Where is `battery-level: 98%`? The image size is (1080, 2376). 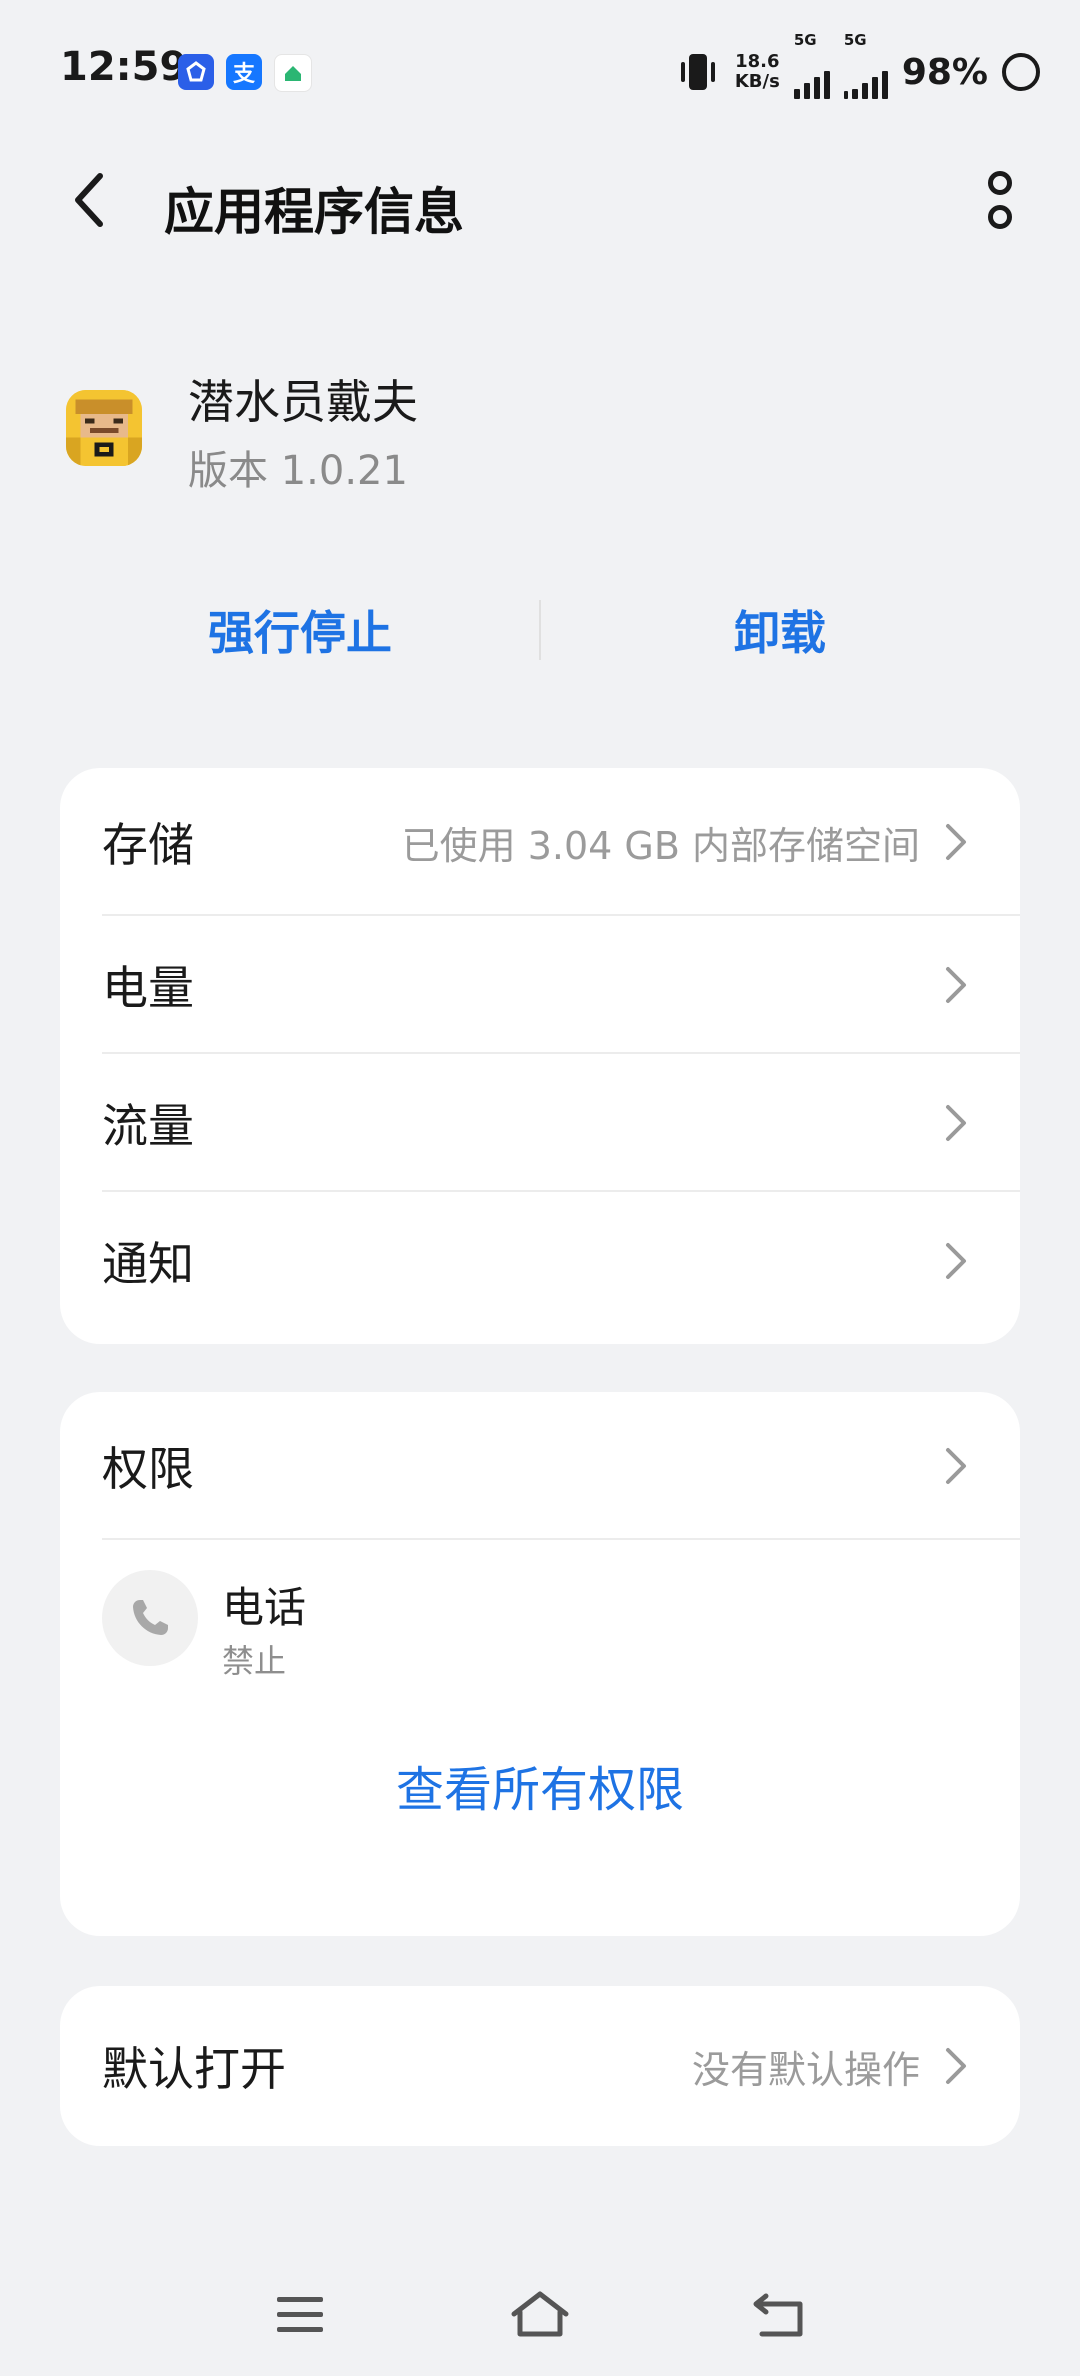
battery-level: 98% is located at coordinates (944, 72).